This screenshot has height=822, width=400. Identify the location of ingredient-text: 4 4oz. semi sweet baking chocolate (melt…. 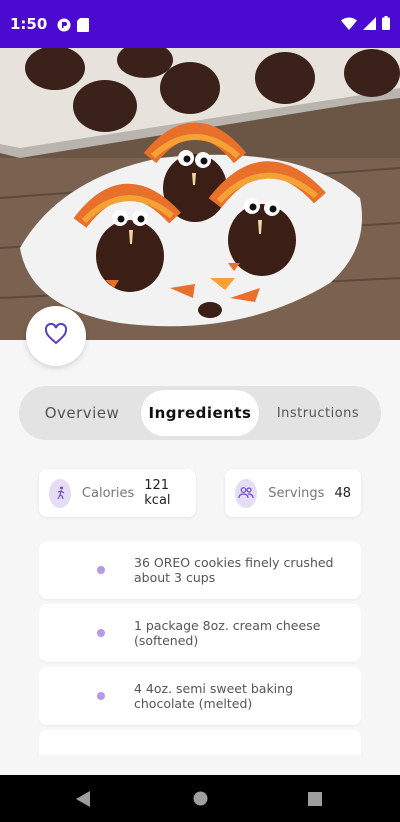
(214, 696).